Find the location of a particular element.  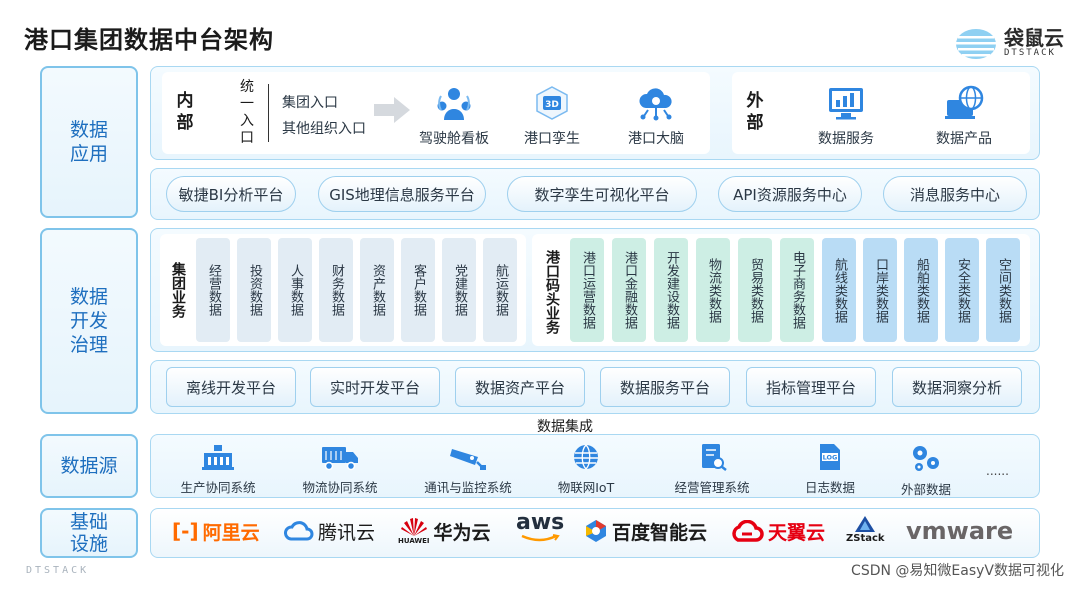

platform-gis: GIS地理信息服务平台 is located at coordinates (402, 194).